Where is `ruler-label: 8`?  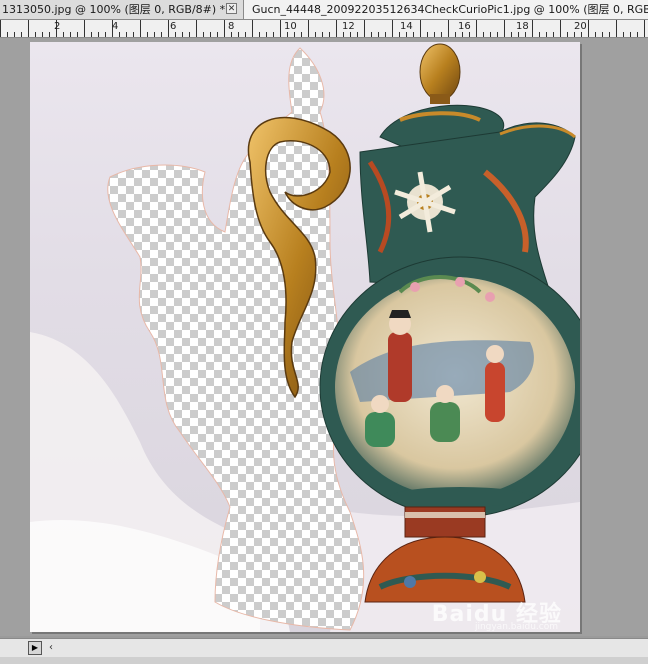 ruler-label: 8 is located at coordinates (231, 26).